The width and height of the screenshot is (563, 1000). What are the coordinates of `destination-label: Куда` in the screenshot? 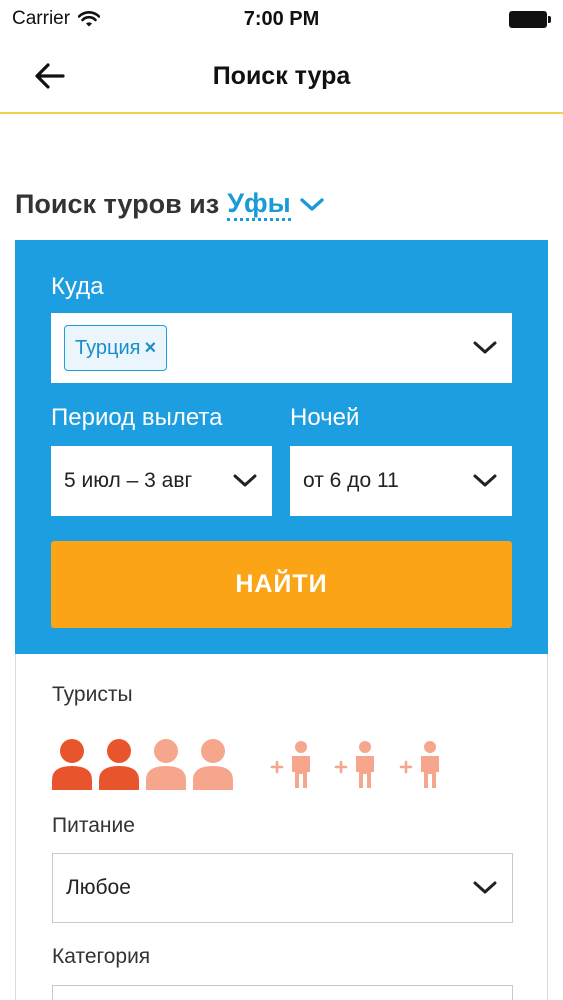 It's located at (77, 286).